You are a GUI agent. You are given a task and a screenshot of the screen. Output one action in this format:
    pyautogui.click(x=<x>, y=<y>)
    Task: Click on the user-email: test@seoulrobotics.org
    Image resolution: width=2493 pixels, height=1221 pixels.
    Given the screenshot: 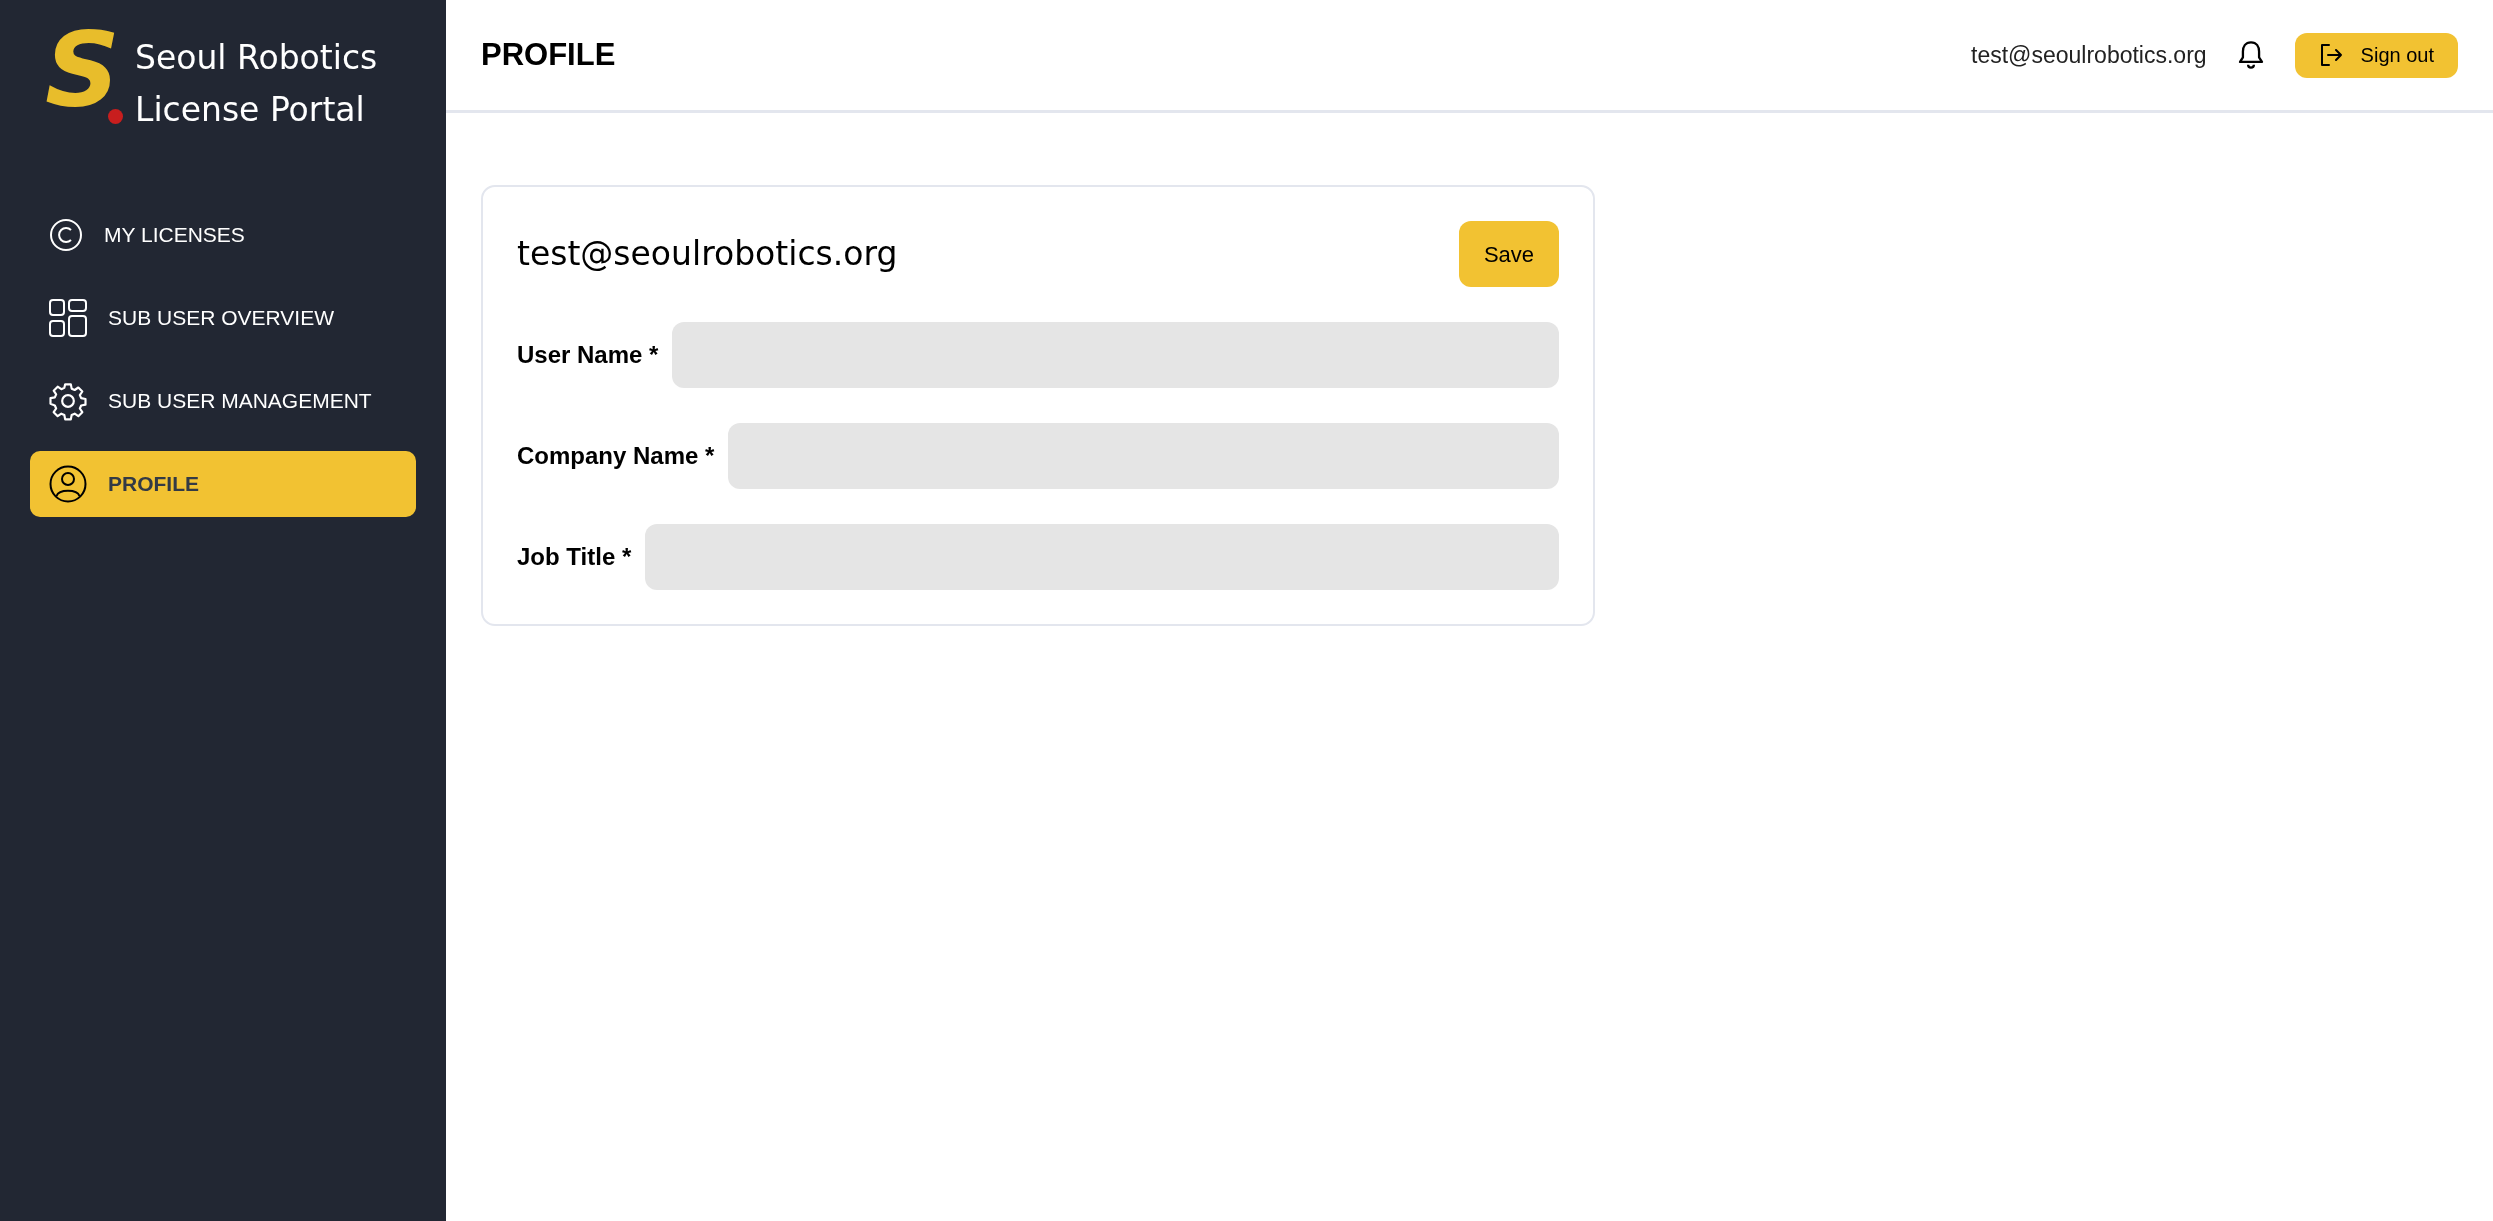 What is the action you would take?
    pyautogui.click(x=2089, y=55)
    